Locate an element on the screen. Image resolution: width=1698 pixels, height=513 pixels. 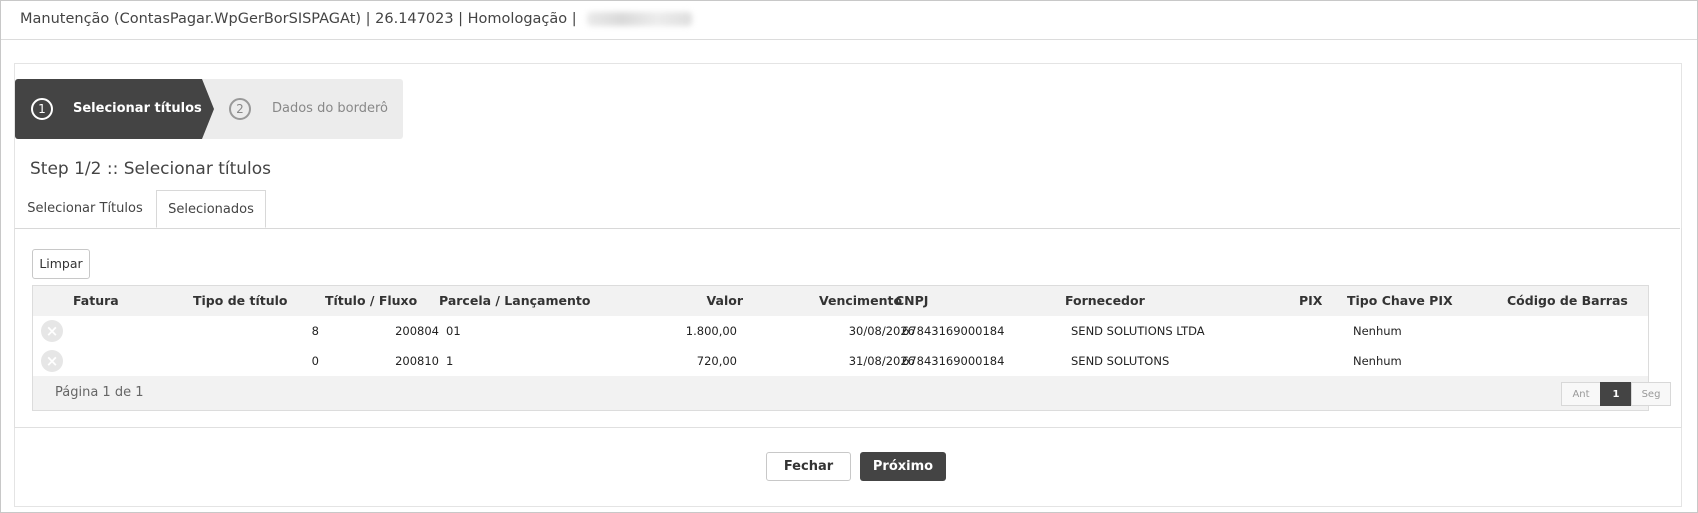
cell-vencimento: 30/08/2026 is located at coordinates (881, 331).